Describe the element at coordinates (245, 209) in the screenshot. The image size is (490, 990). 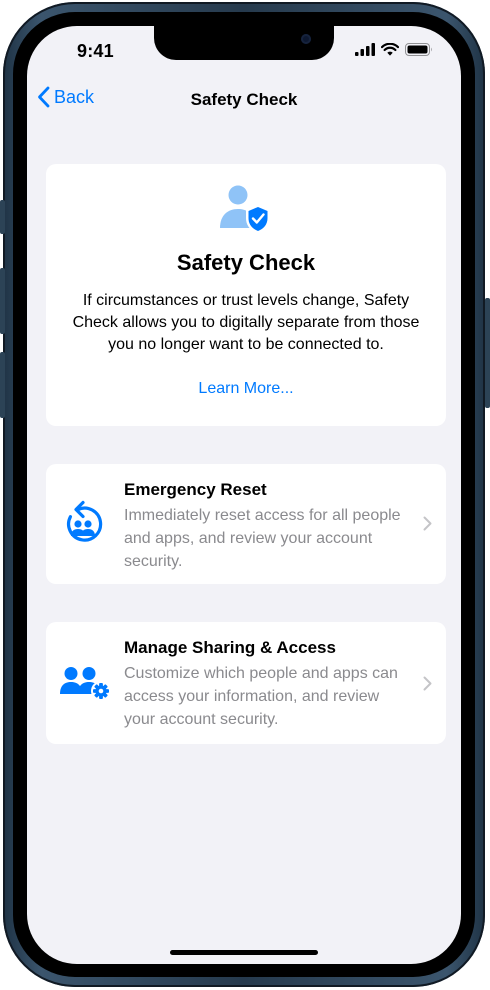
I see `person-shield-icon` at that location.